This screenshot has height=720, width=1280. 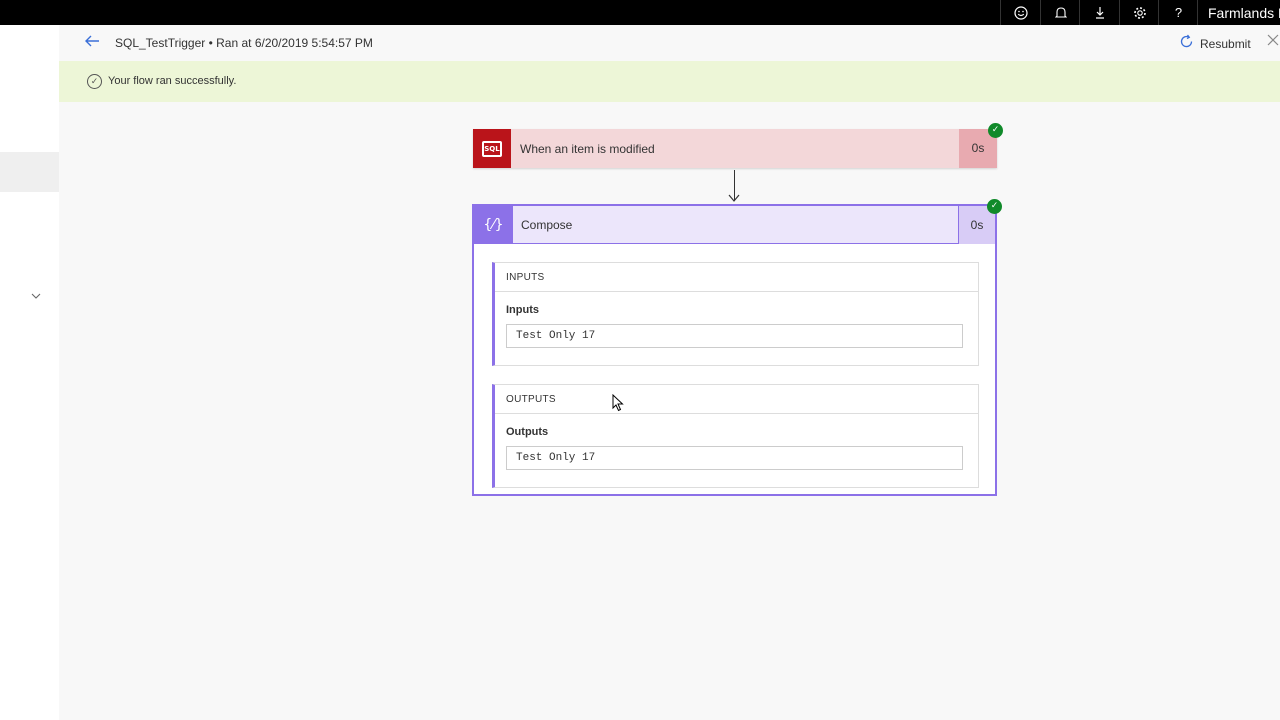 What do you see at coordinates (36, 296) in the screenshot?
I see `chevron-down-icon` at bounding box center [36, 296].